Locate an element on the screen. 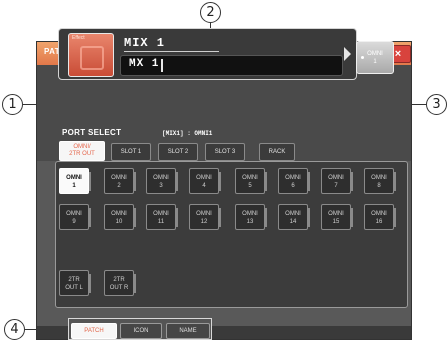  port-line2: 1 is located at coordinates (74, 186).